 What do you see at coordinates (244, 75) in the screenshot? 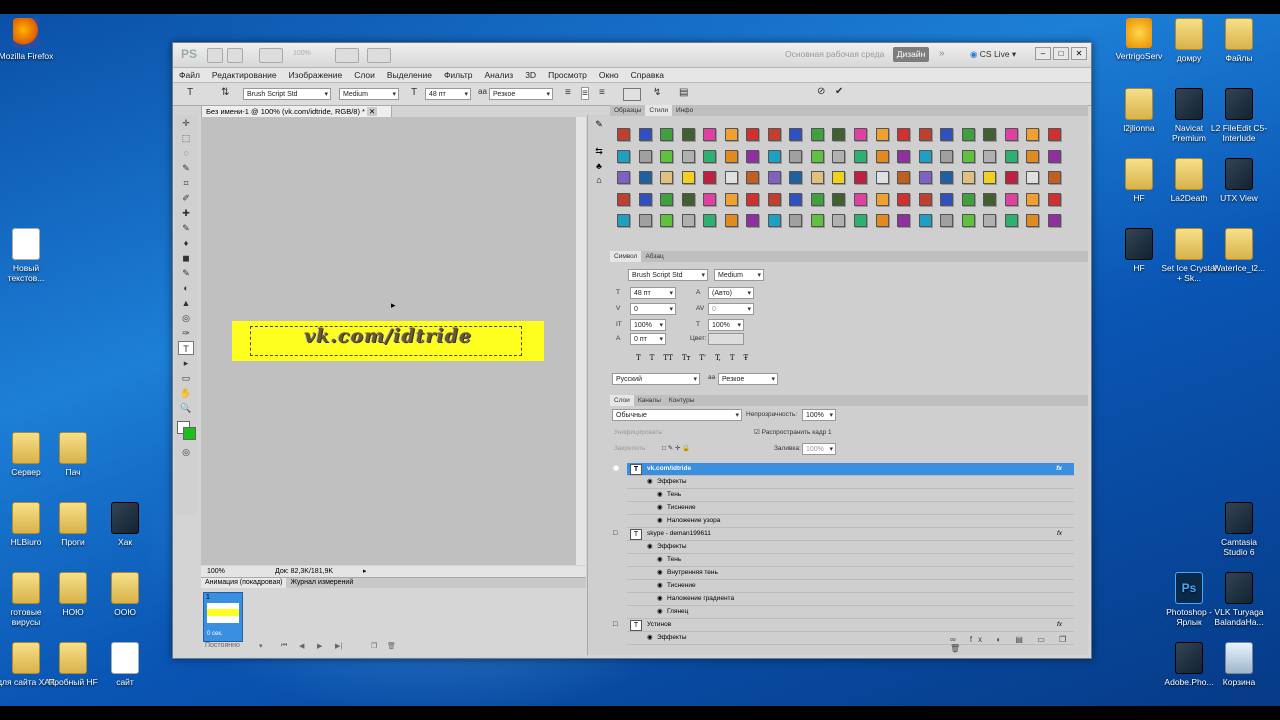
I see `menu-item-1: Редактирование` at bounding box center [244, 75].